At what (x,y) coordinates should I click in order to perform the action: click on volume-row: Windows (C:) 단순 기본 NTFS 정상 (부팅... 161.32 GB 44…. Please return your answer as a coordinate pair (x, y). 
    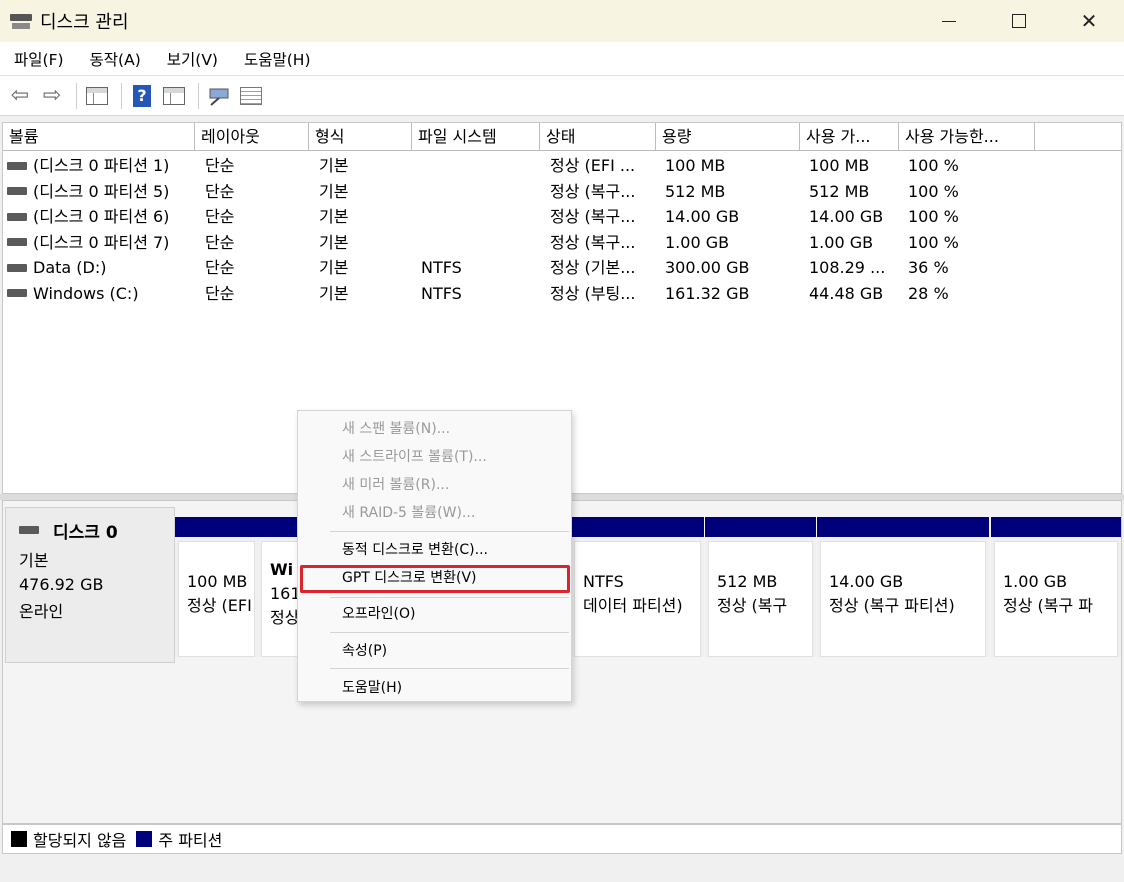
    Looking at the image, I should click on (562, 294).